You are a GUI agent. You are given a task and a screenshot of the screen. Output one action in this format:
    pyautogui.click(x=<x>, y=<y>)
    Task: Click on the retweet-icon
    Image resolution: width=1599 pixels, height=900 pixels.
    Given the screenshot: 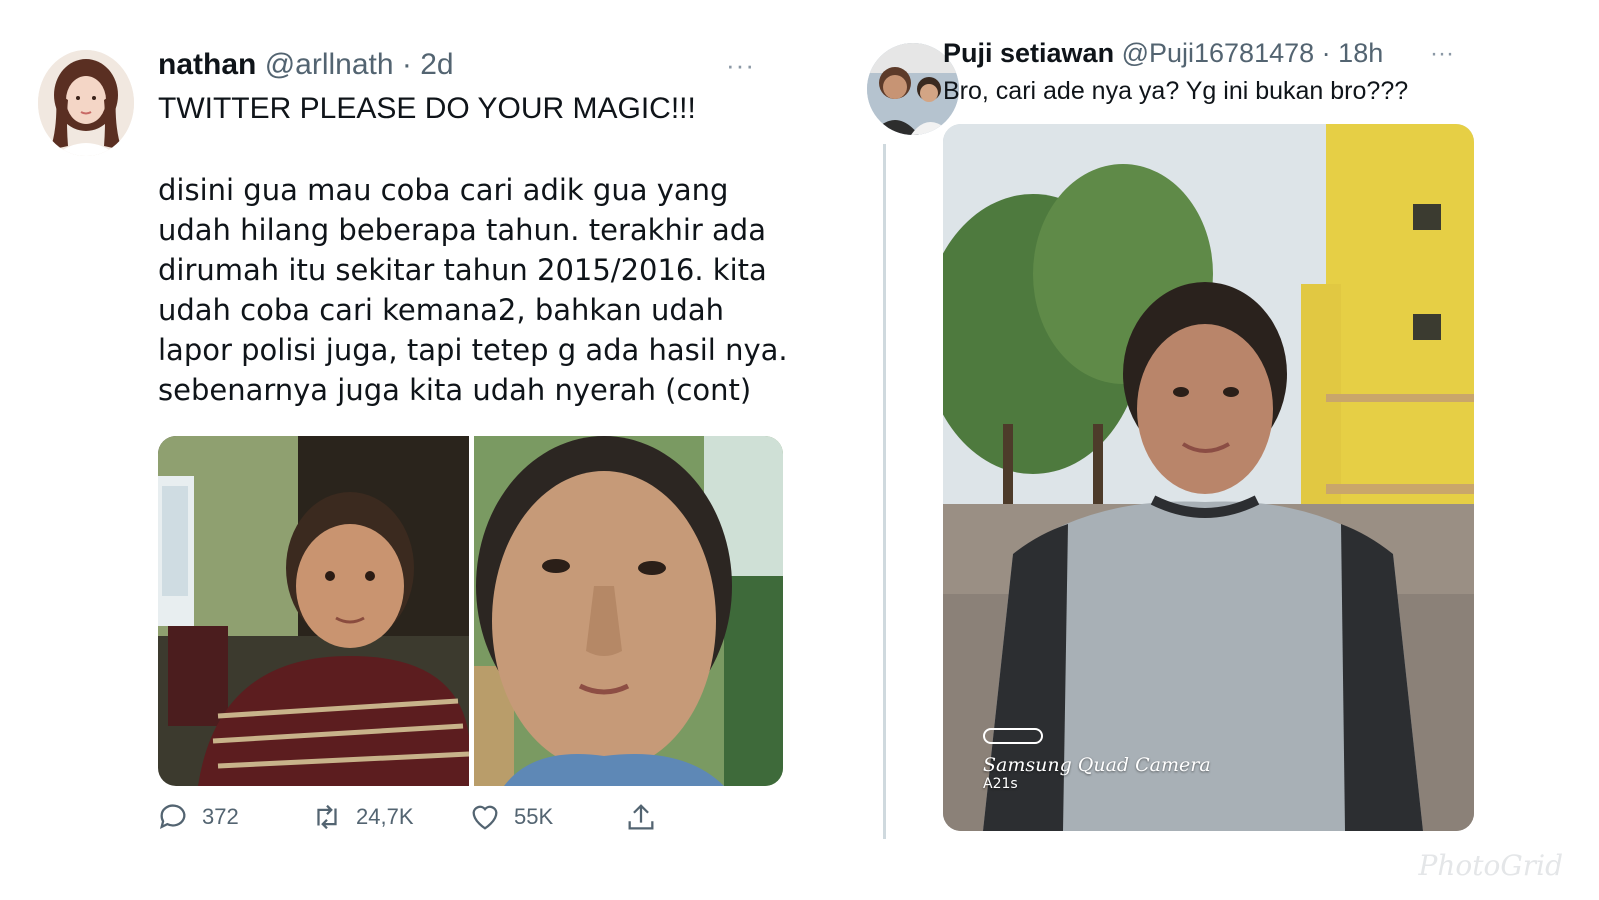 What is the action you would take?
    pyautogui.click(x=327, y=817)
    